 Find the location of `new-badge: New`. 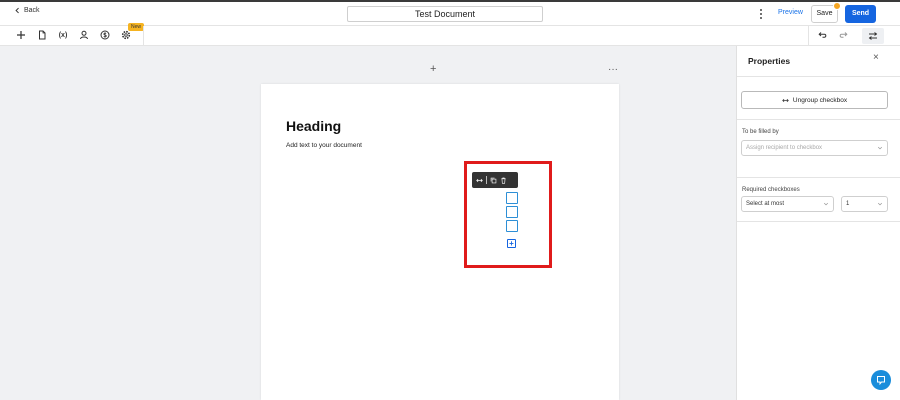

new-badge: New is located at coordinates (136, 27).